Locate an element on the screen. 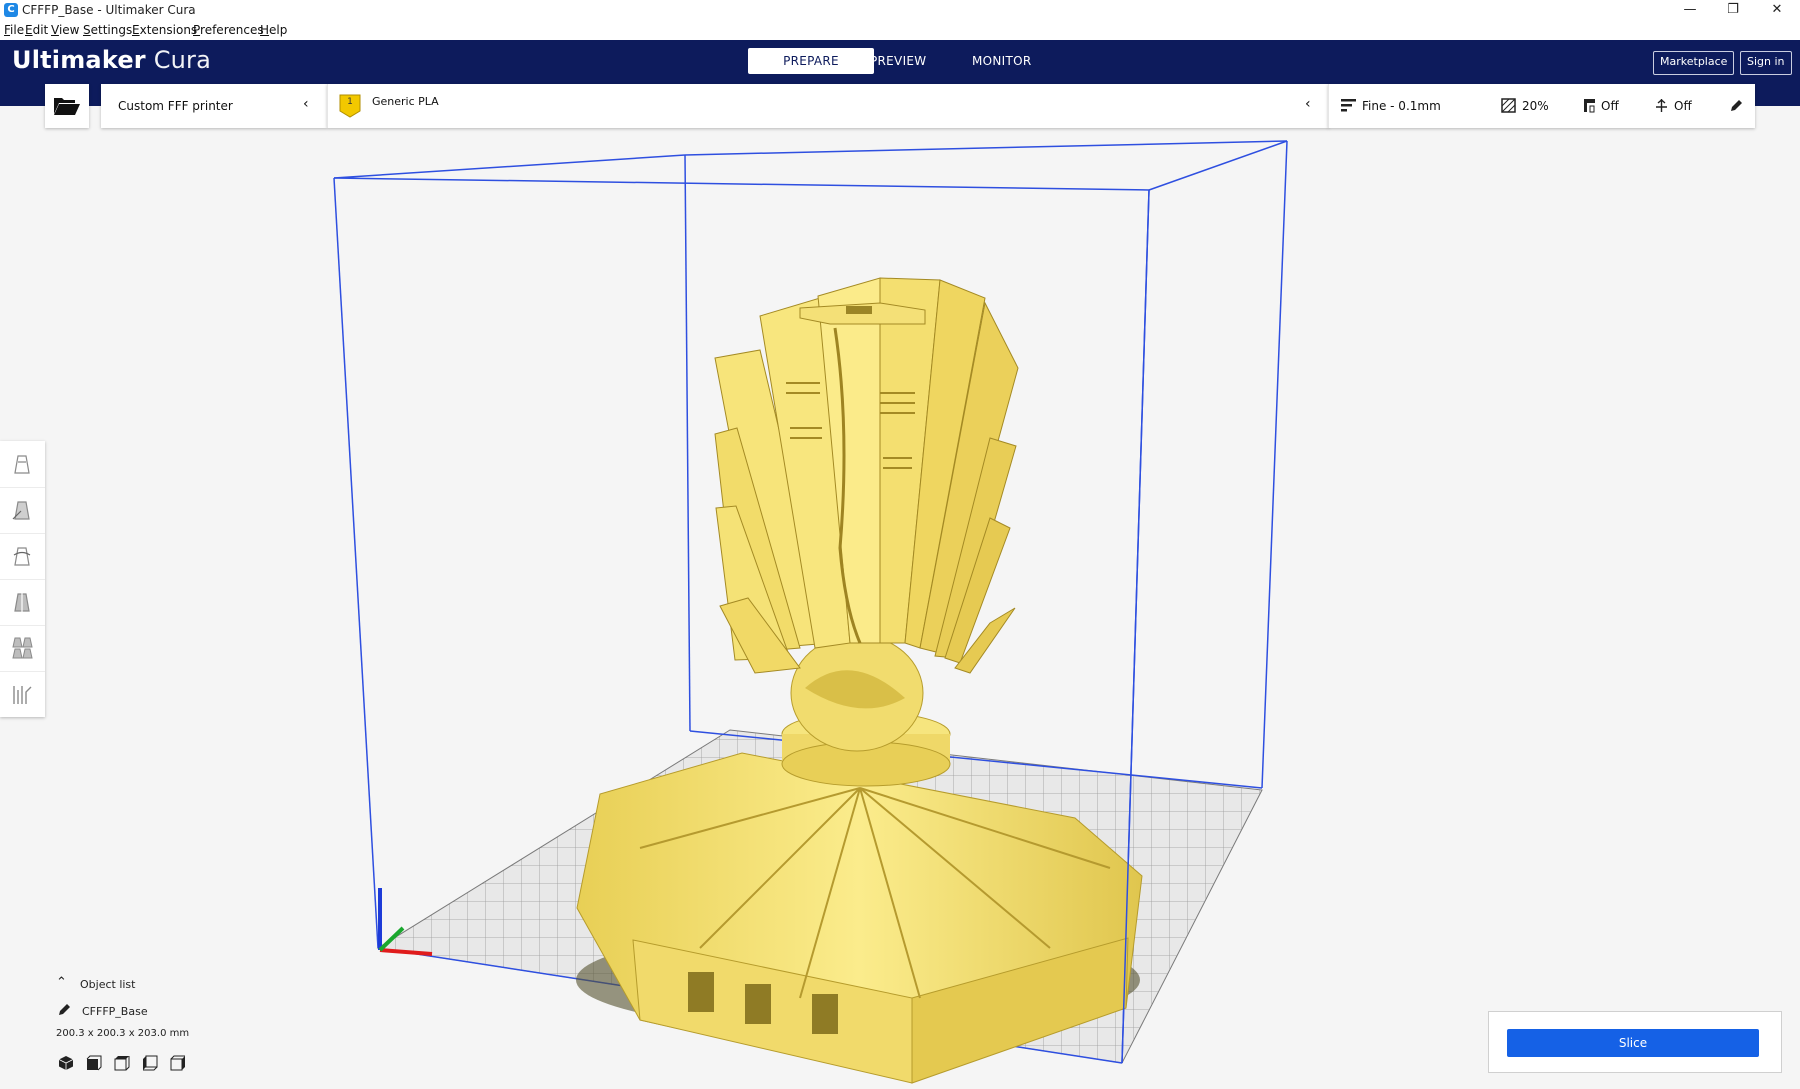 This screenshot has width=1800, height=1089. slice-panel: Slice is located at coordinates (1635, 1042).